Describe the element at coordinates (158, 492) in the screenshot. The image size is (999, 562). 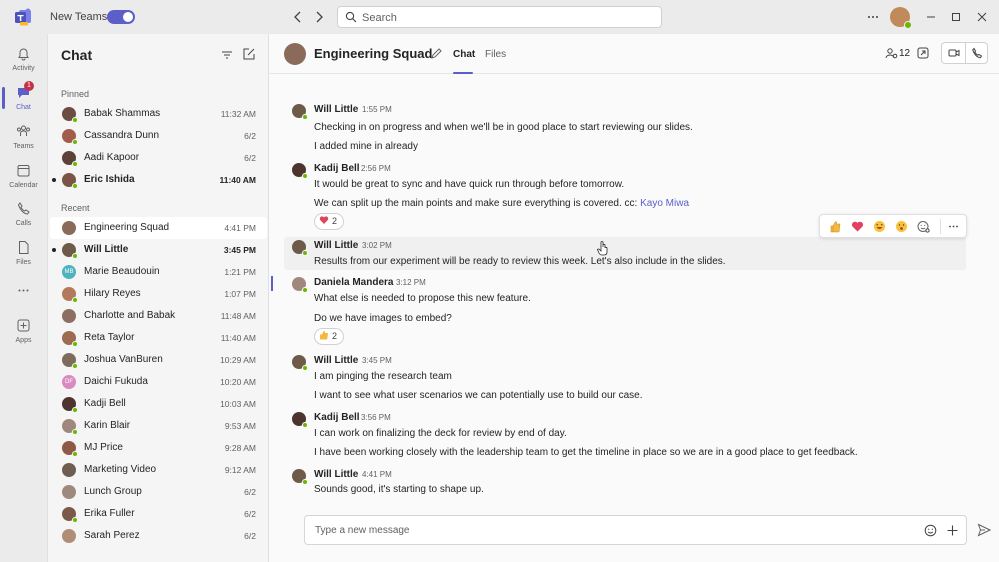
I see `chat-item-lunch-group: Lunch Group 6/2` at that location.